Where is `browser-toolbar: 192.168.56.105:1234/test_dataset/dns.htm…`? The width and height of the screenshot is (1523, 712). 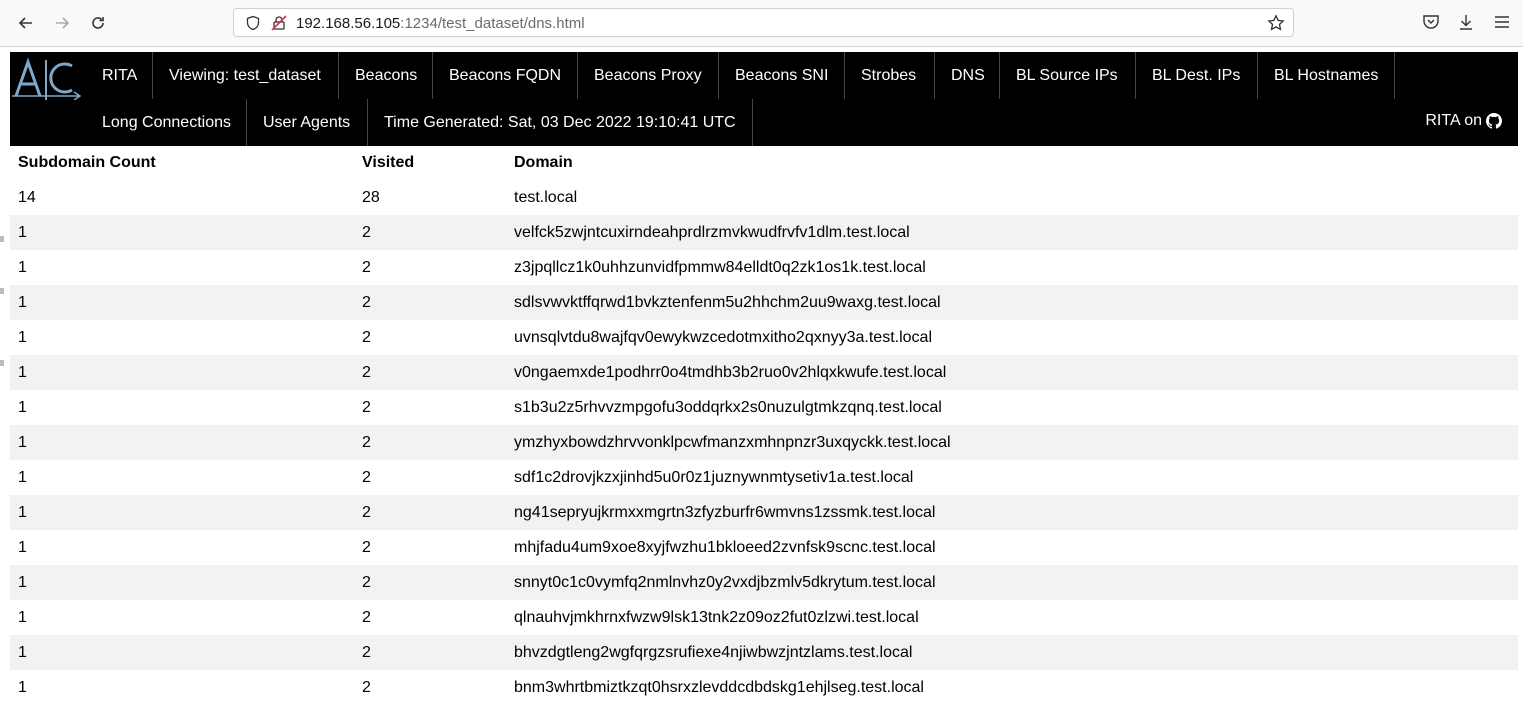 browser-toolbar: 192.168.56.105:1234/test_dataset/dns.htm… is located at coordinates (761, 23).